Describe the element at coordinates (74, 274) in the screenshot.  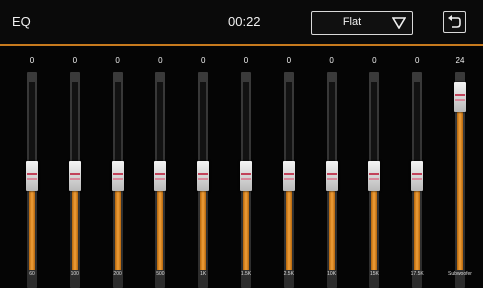
I see `band-label: 100` at that location.